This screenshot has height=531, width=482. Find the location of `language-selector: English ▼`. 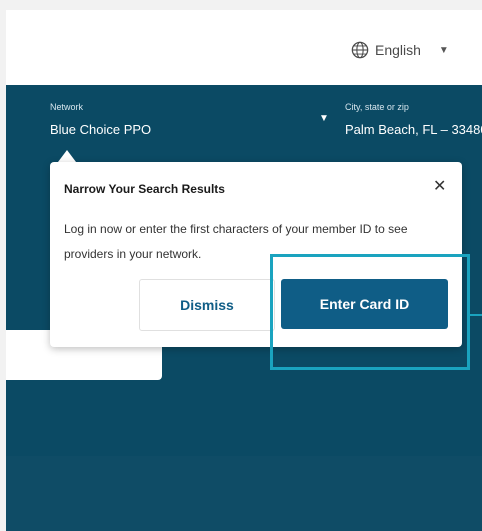

language-selector: English ▼ is located at coordinates (400, 50).